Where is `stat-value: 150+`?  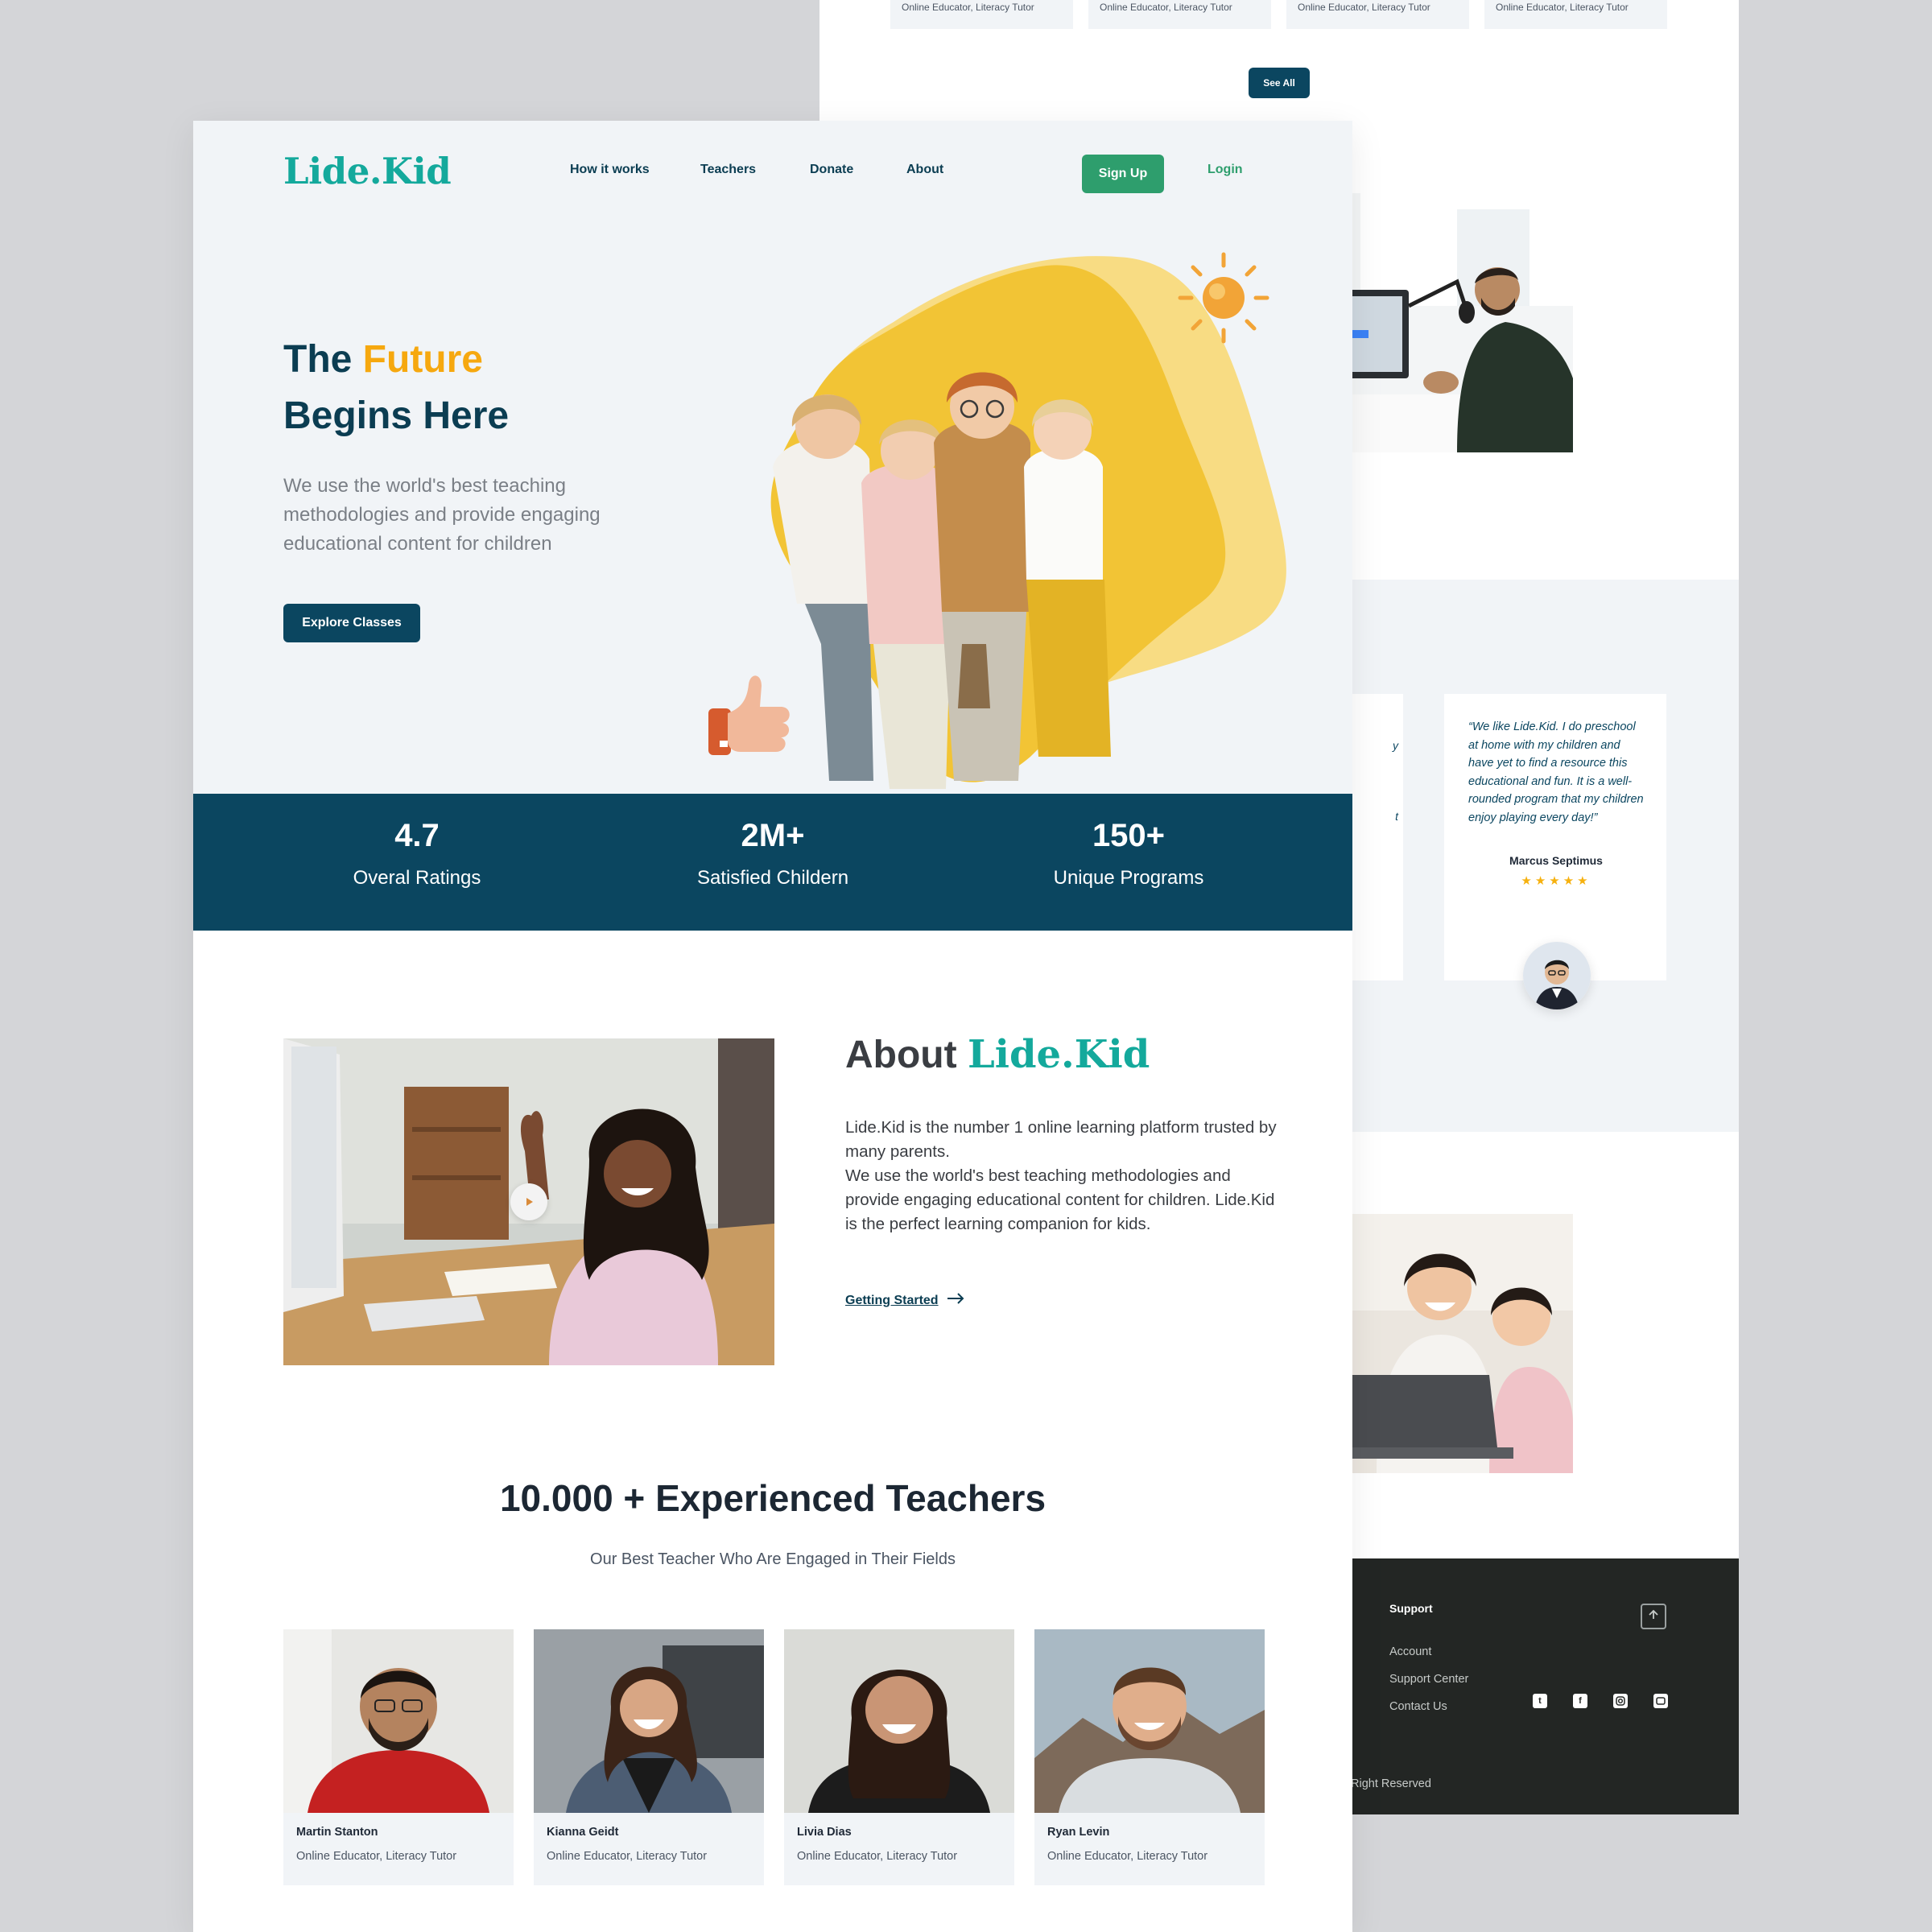
stat-value: 150+ is located at coordinates (1129, 835).